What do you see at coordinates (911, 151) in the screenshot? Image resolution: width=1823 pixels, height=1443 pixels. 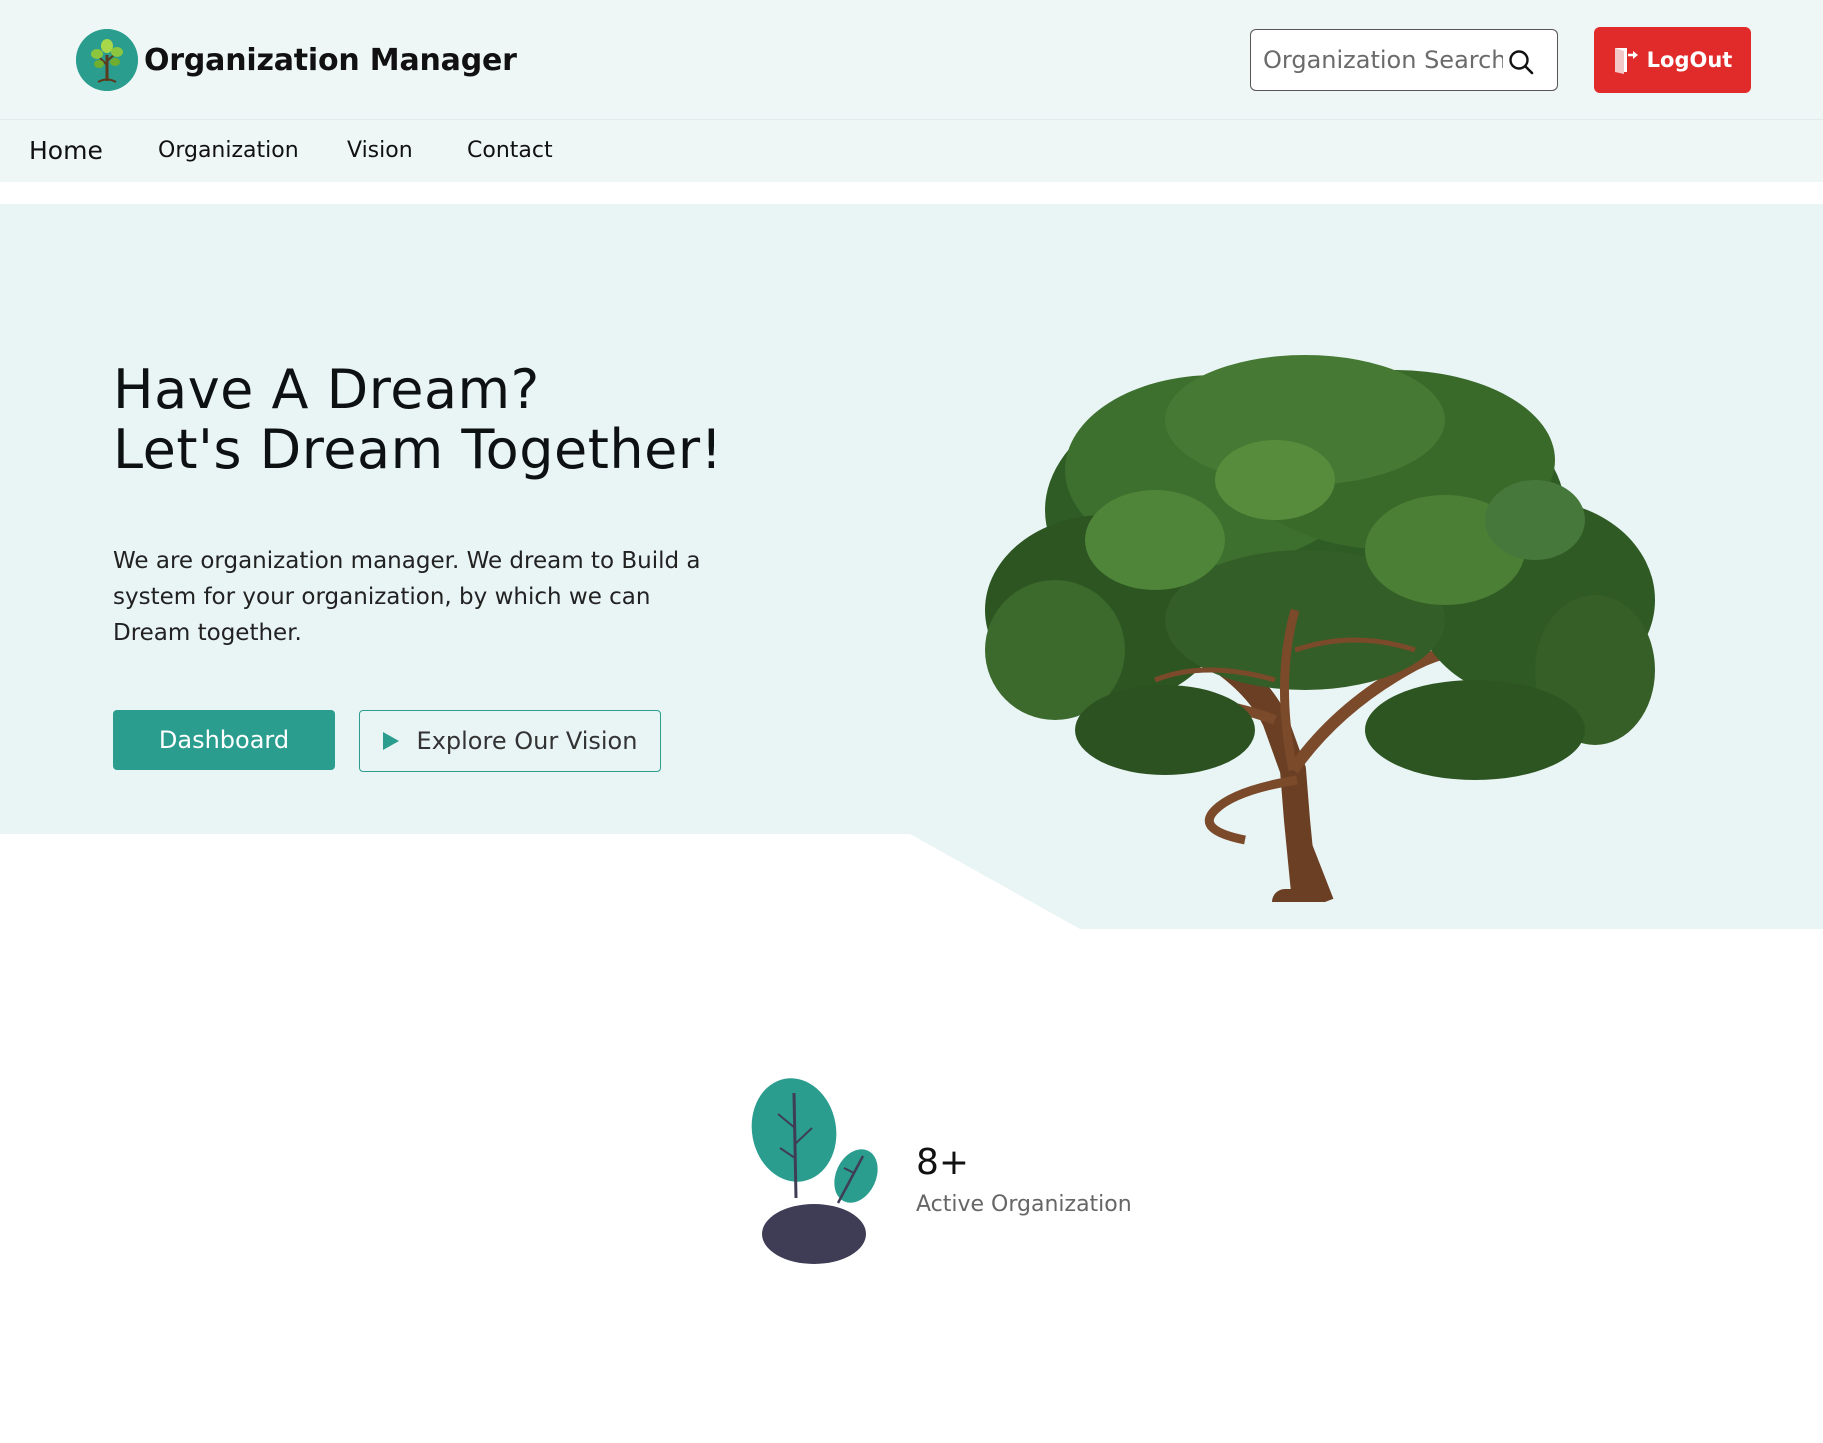 I see `main-nav: Home Organization Vision Contact` at bounding box center [911, 151].